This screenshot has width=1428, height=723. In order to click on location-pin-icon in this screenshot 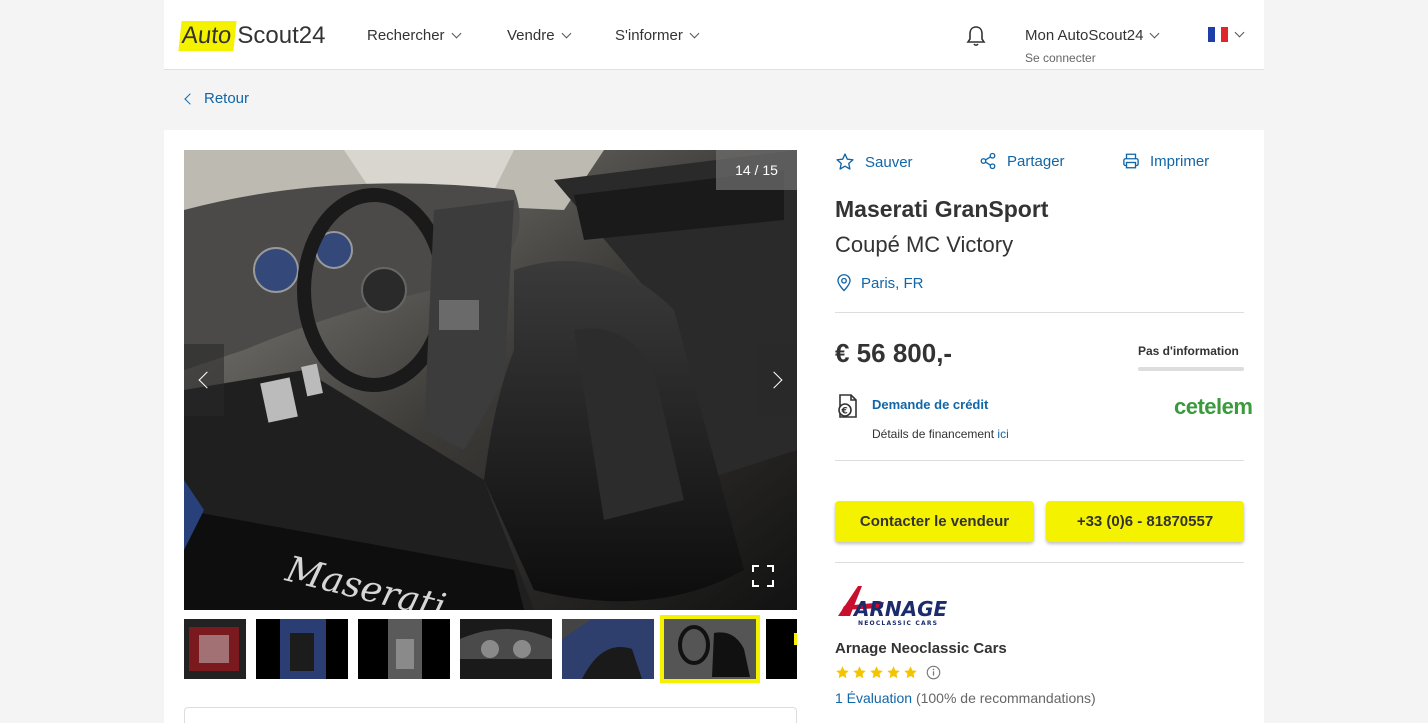, I will do `click(844, 283)`.